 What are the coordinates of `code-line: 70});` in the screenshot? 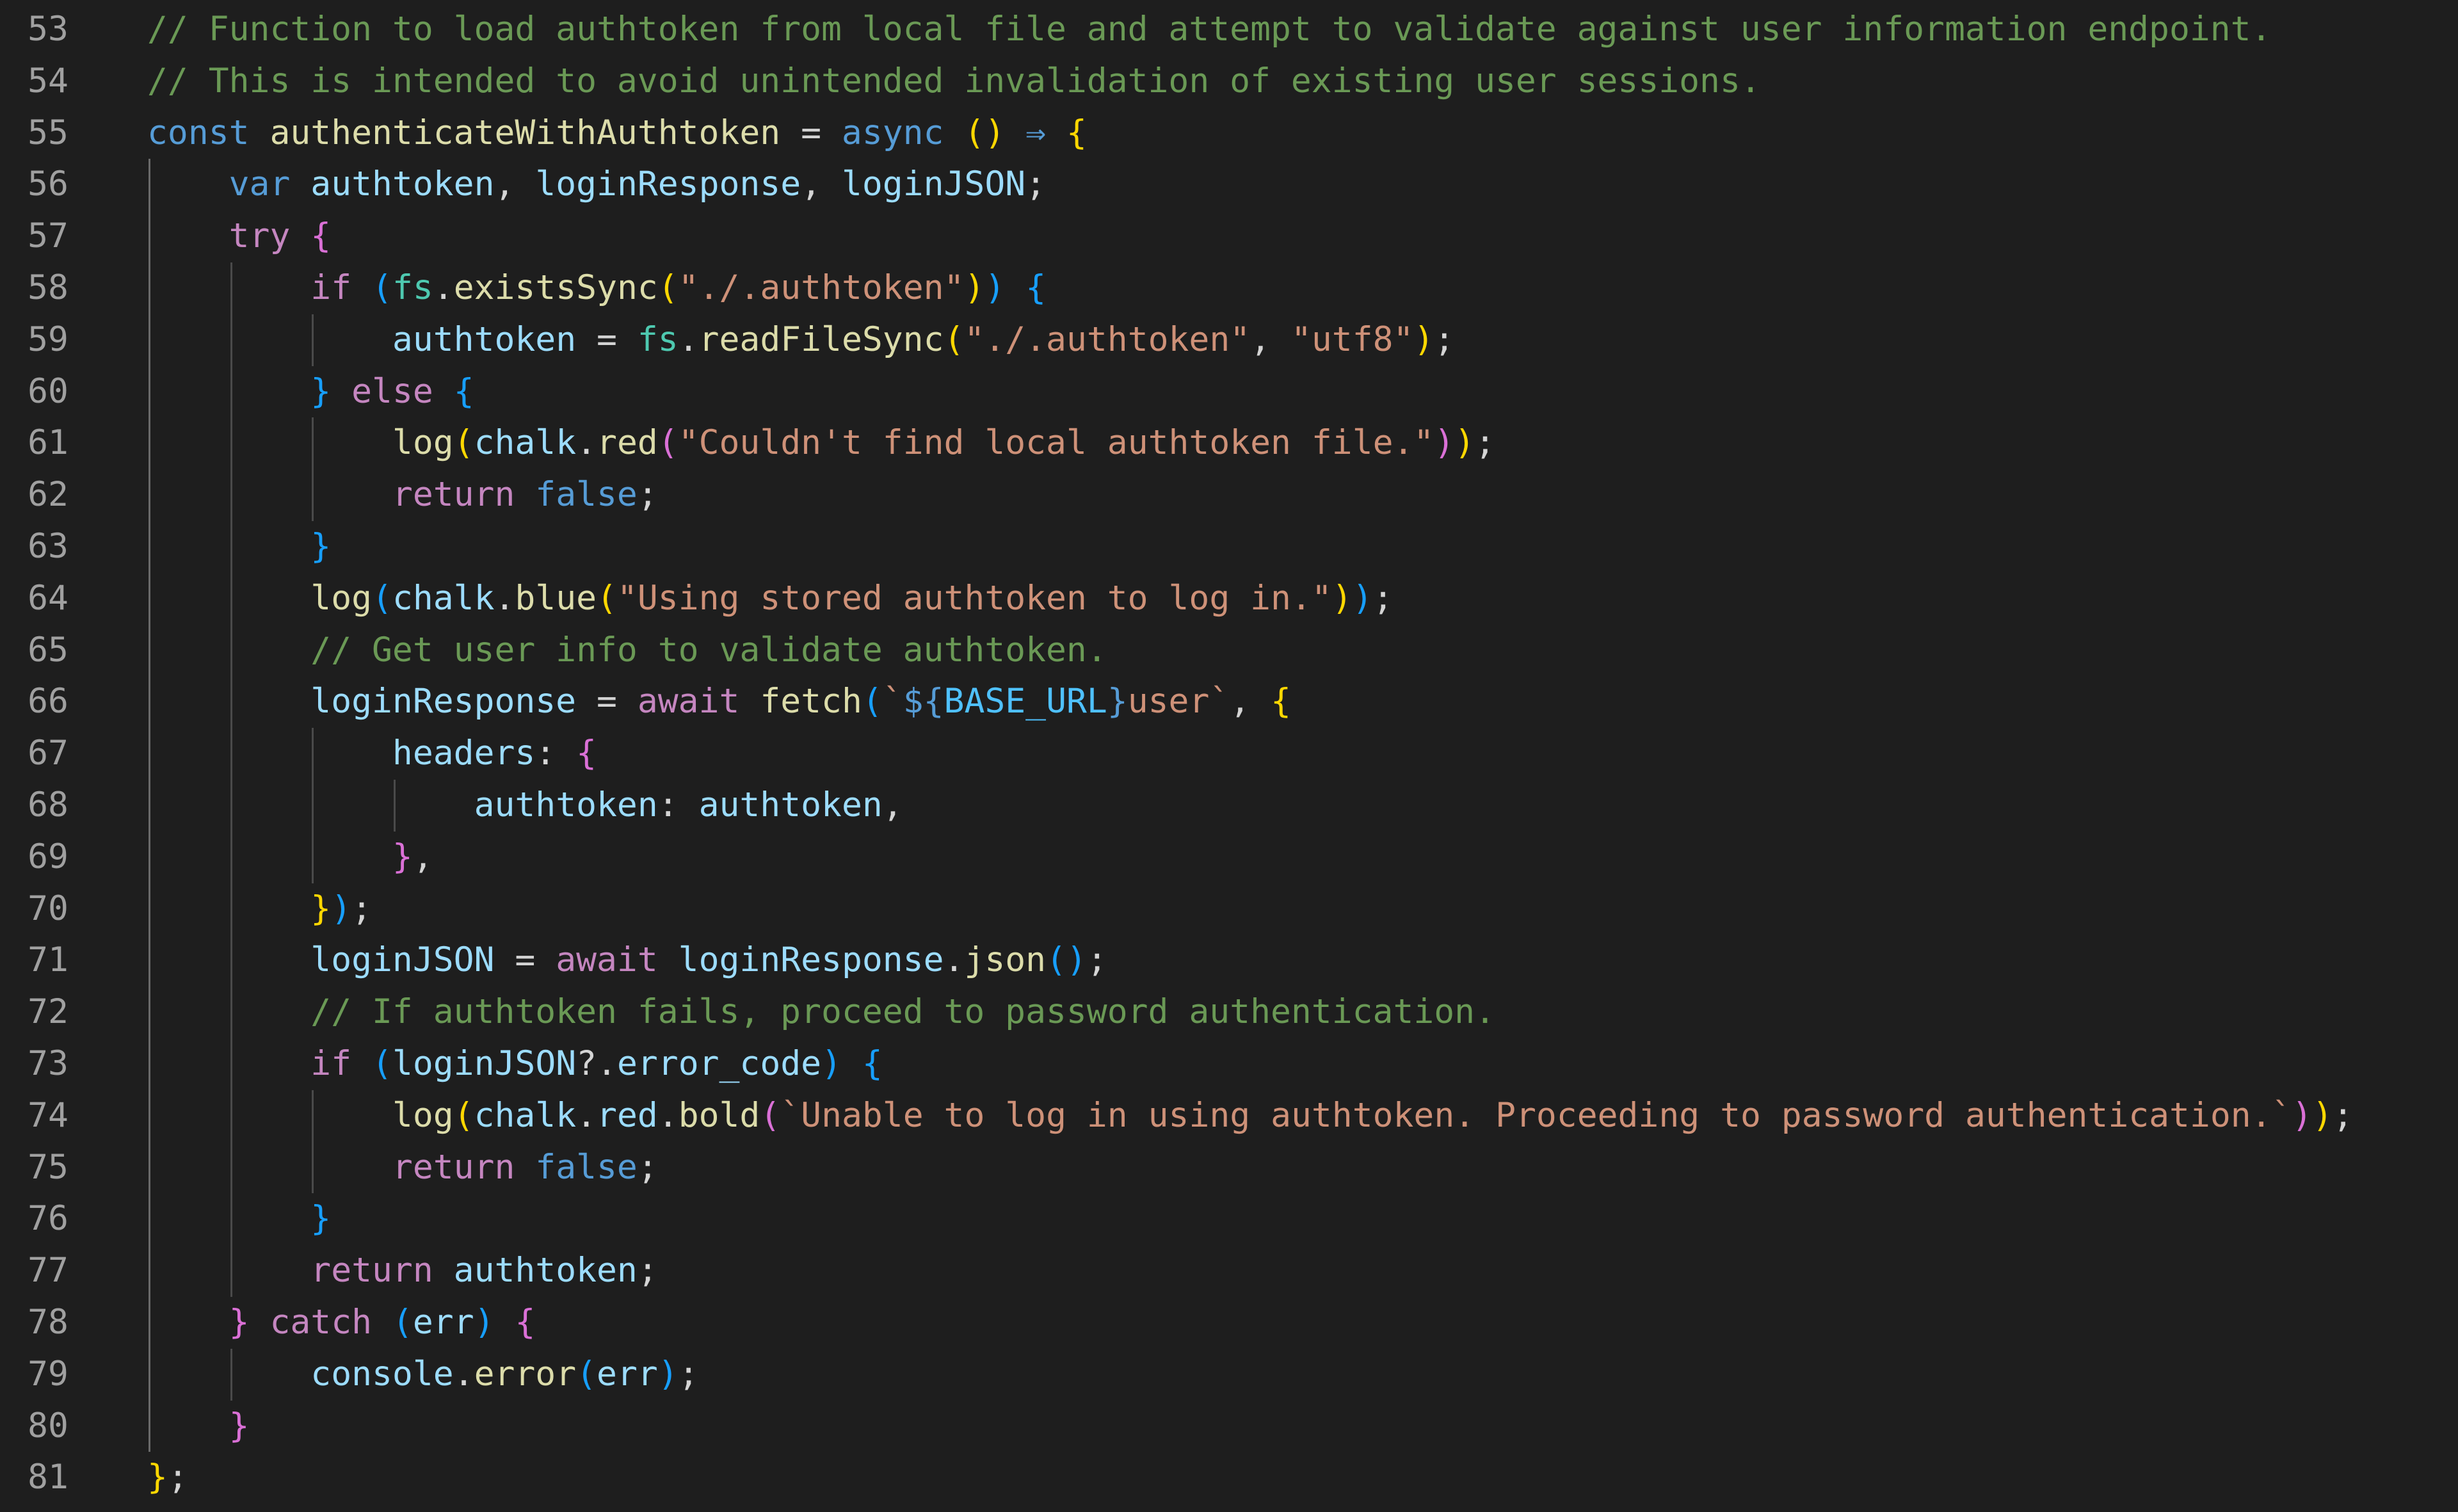 It's located at (1229, 909).